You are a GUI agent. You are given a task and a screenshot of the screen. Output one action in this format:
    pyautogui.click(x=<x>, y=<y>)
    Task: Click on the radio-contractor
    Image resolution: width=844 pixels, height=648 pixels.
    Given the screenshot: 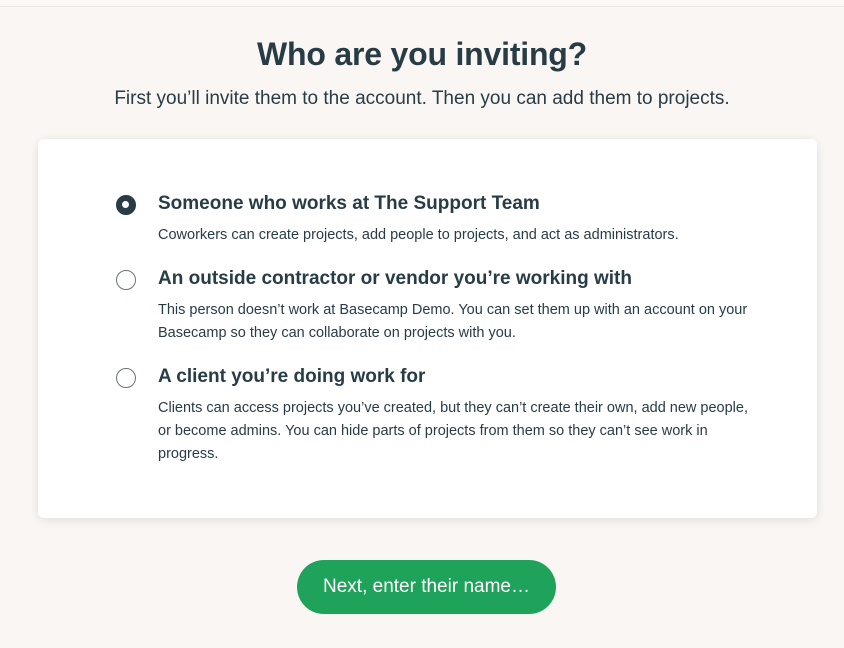 What is the action you would take?
    pyautogui.click(x=126, y=280)
    